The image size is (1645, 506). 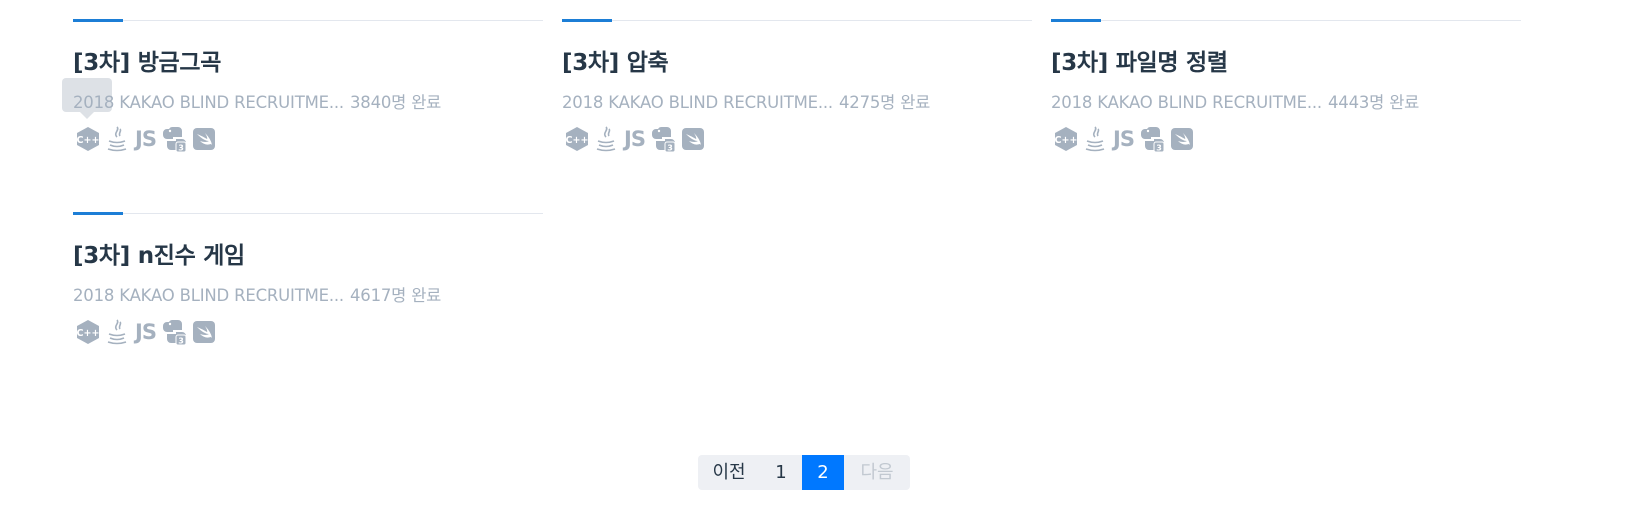 What do you see at coordinates (1373, 102) in the screenshot?
I see `completion-count: 4443명 완료` at bounding box center [1373, 102].